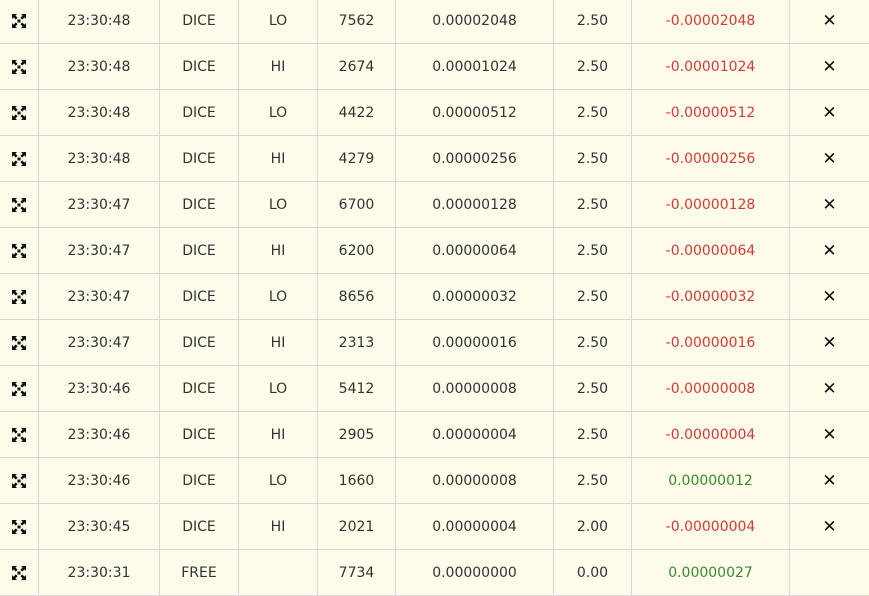 Image resolution: width=869 pixels, height=596 pixels. I want to click on bet-amount: 0.00002048, so click(475, 22).